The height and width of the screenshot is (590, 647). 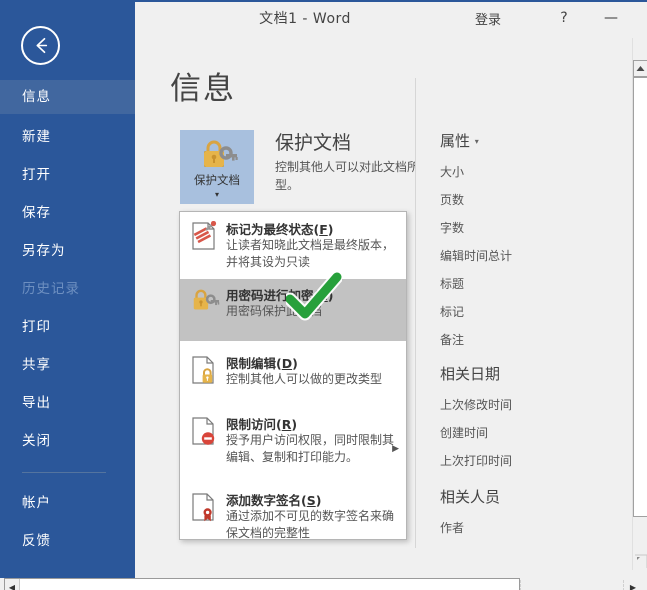 What do you see at coordinates (36, 137) in the screenshot?
I see `sidebar-item-label: 新建` at bounding box center [36, 137].